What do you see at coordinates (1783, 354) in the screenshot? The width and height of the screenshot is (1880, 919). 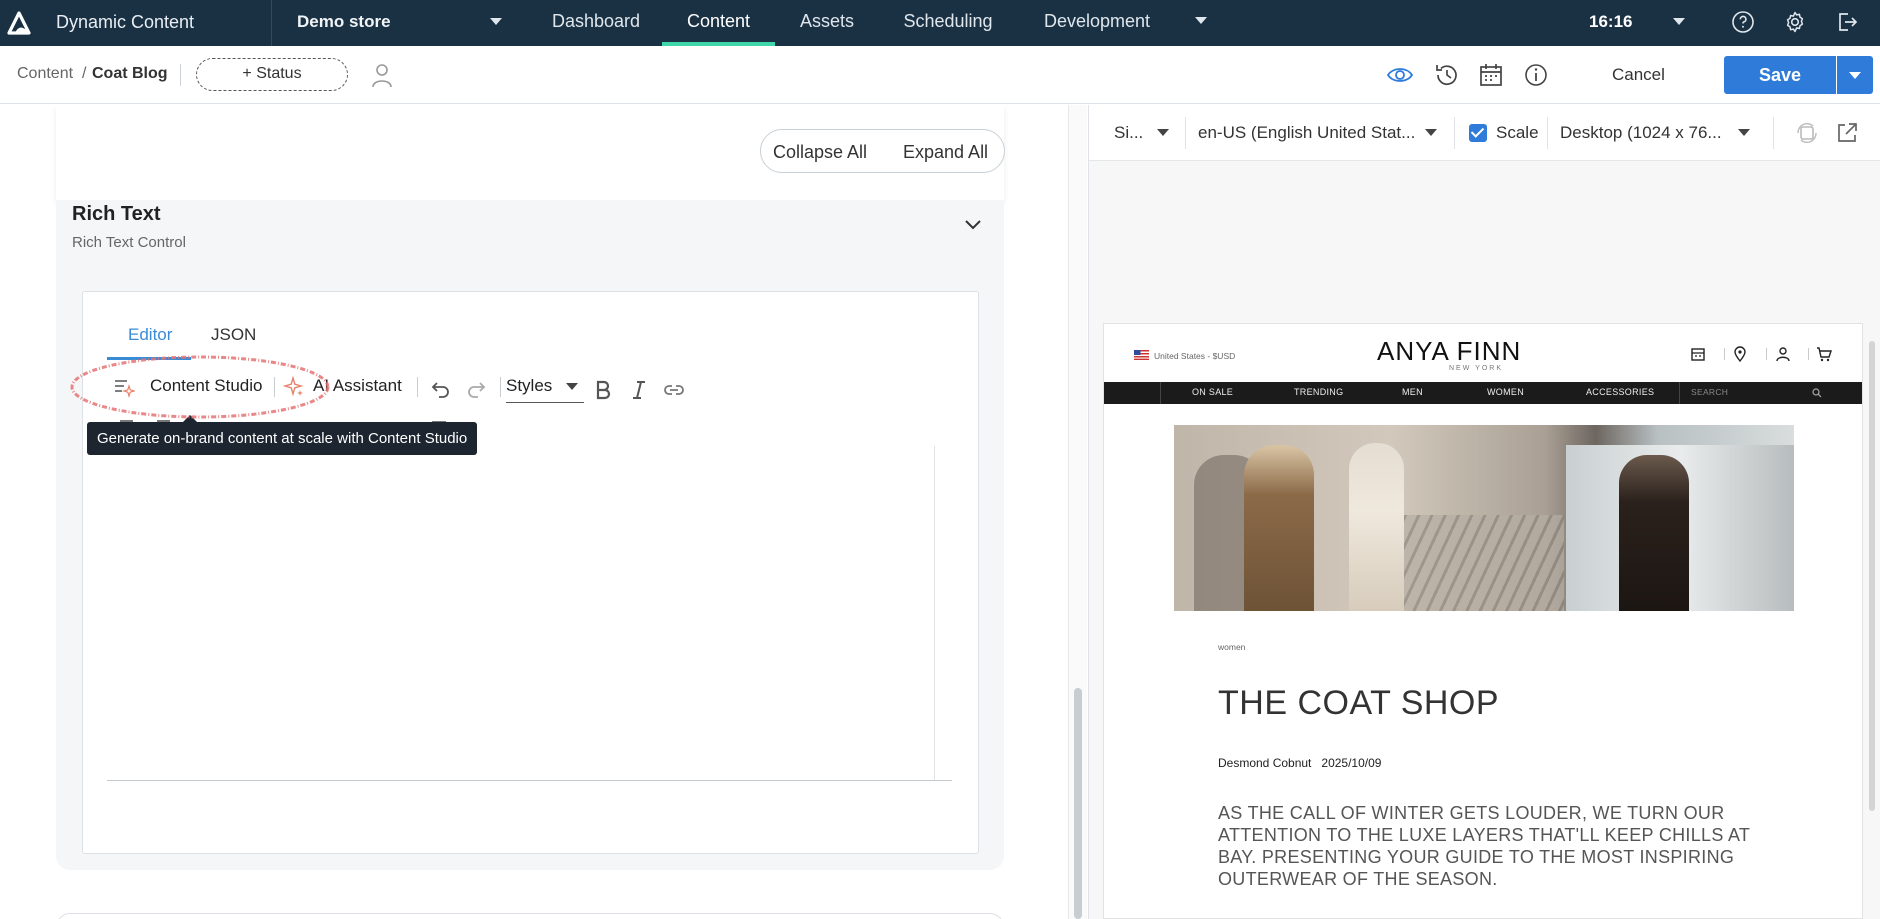 I see `account-icon` at bounding box center [1783, 354].